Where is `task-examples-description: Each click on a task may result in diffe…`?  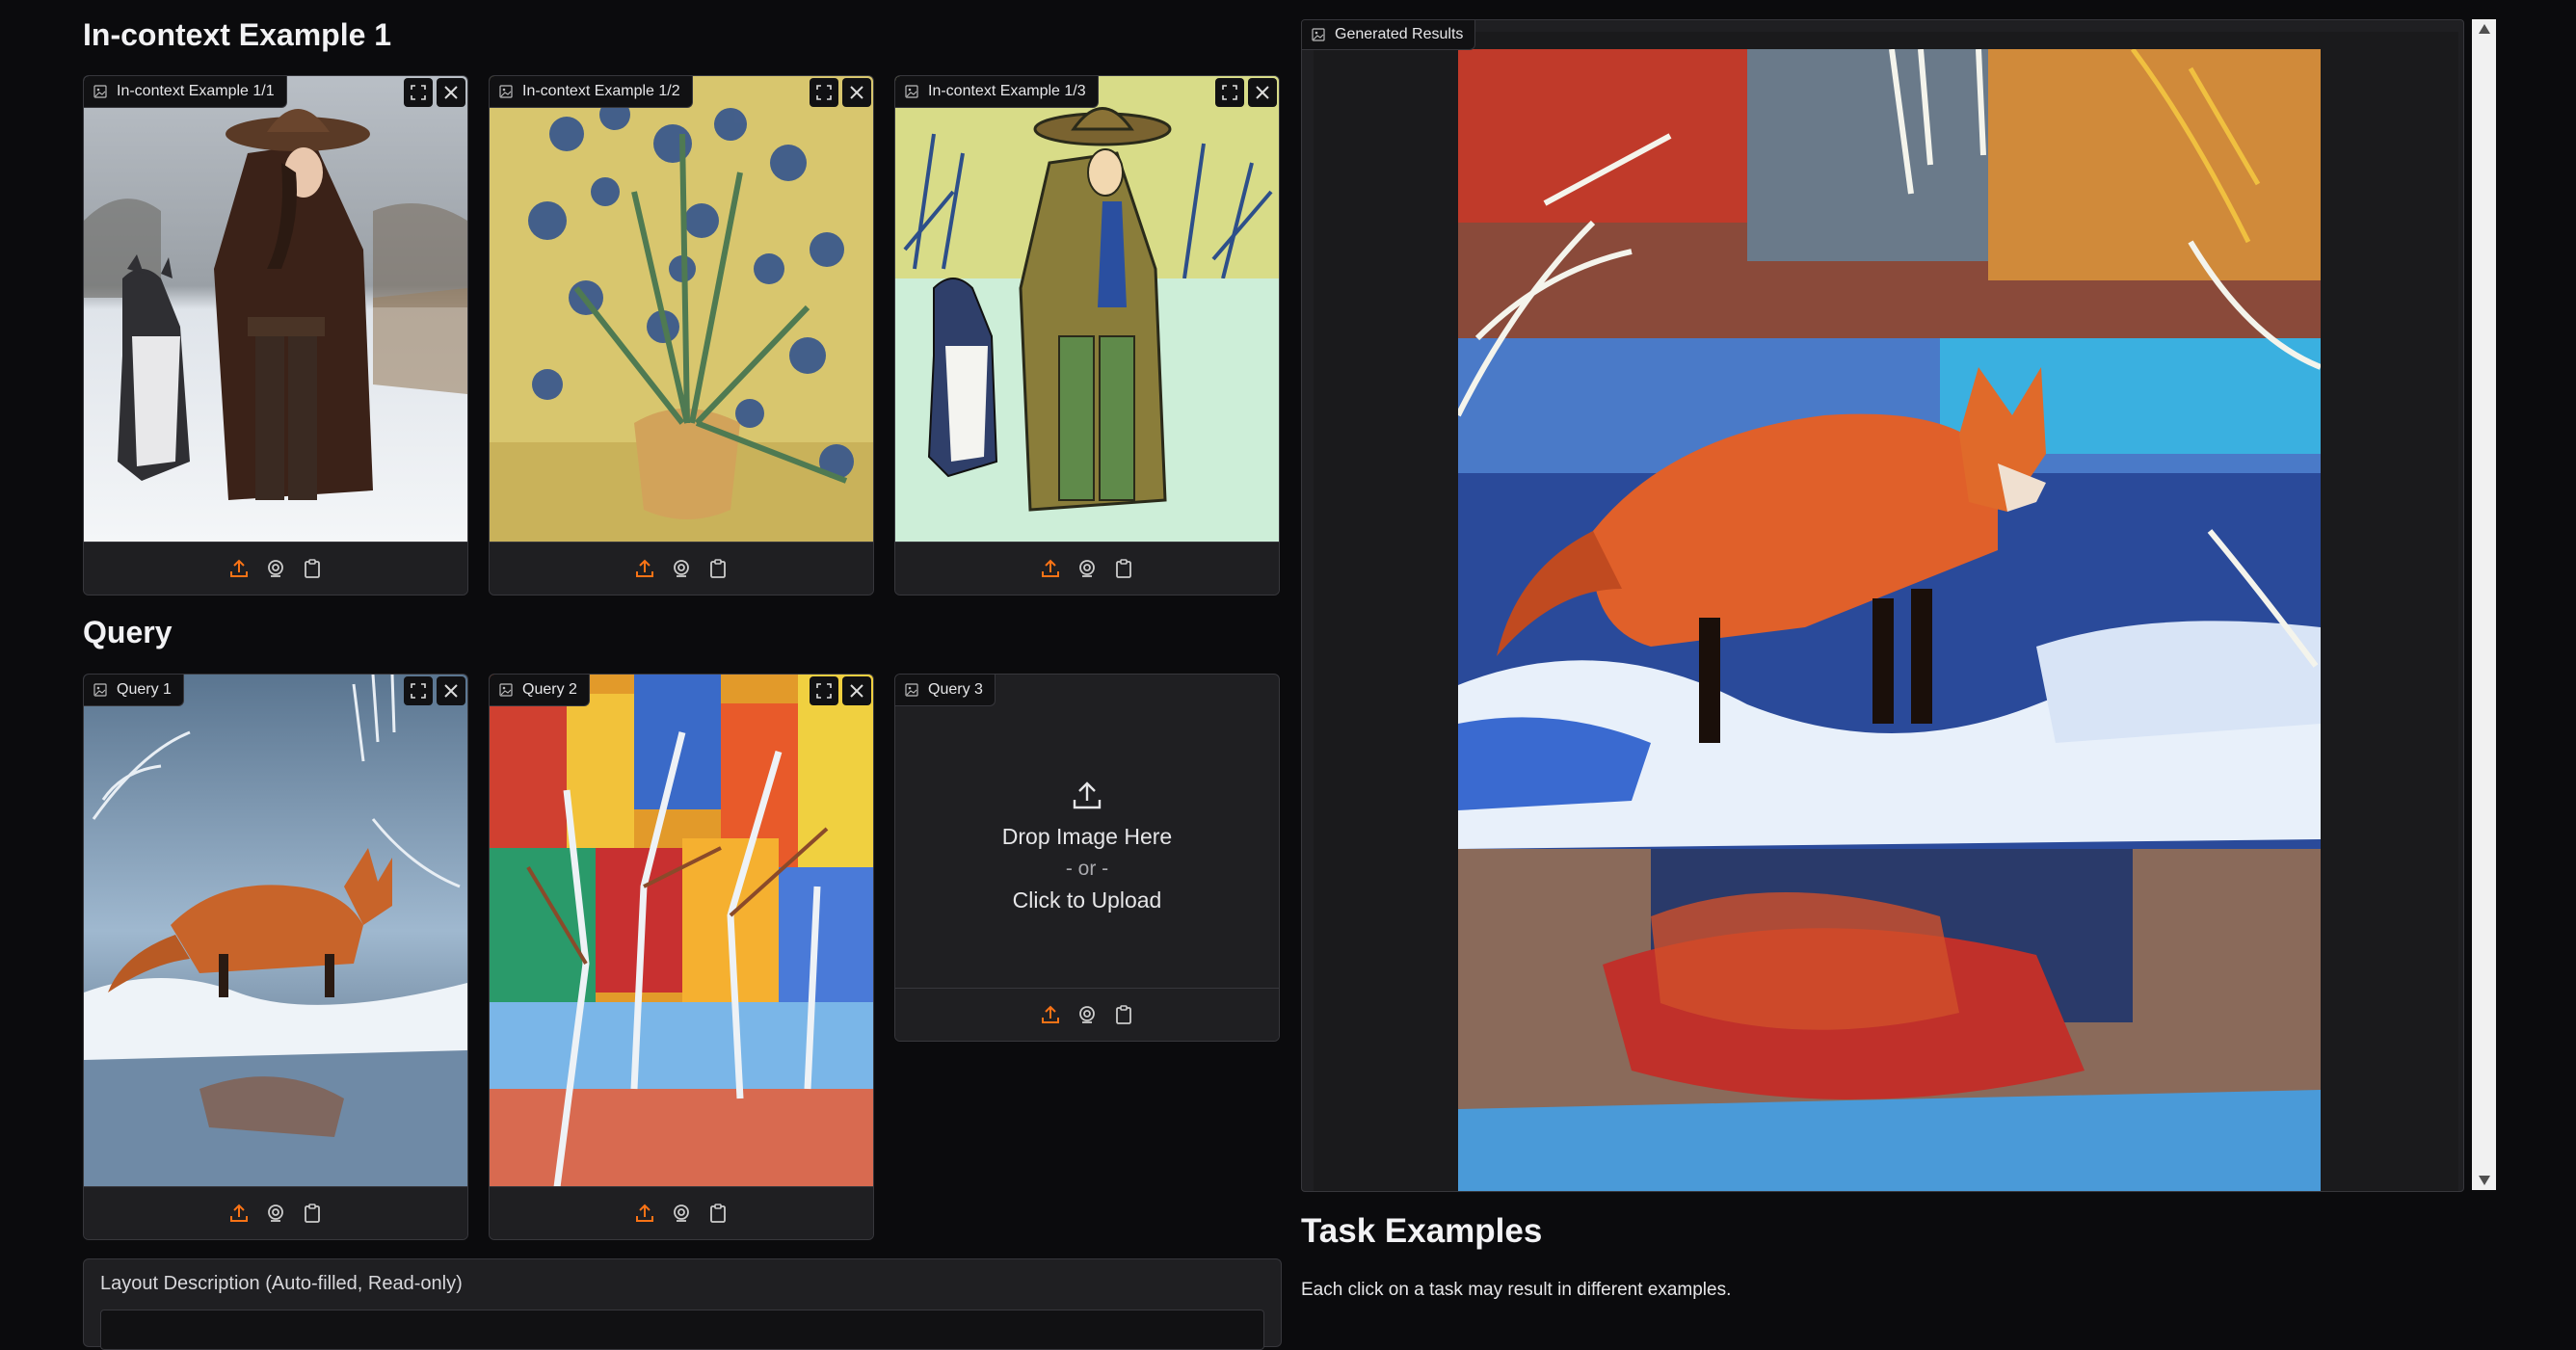
task-examples-description: Each click on a task may result in diffe… is located at coordinates (1516, 1290).